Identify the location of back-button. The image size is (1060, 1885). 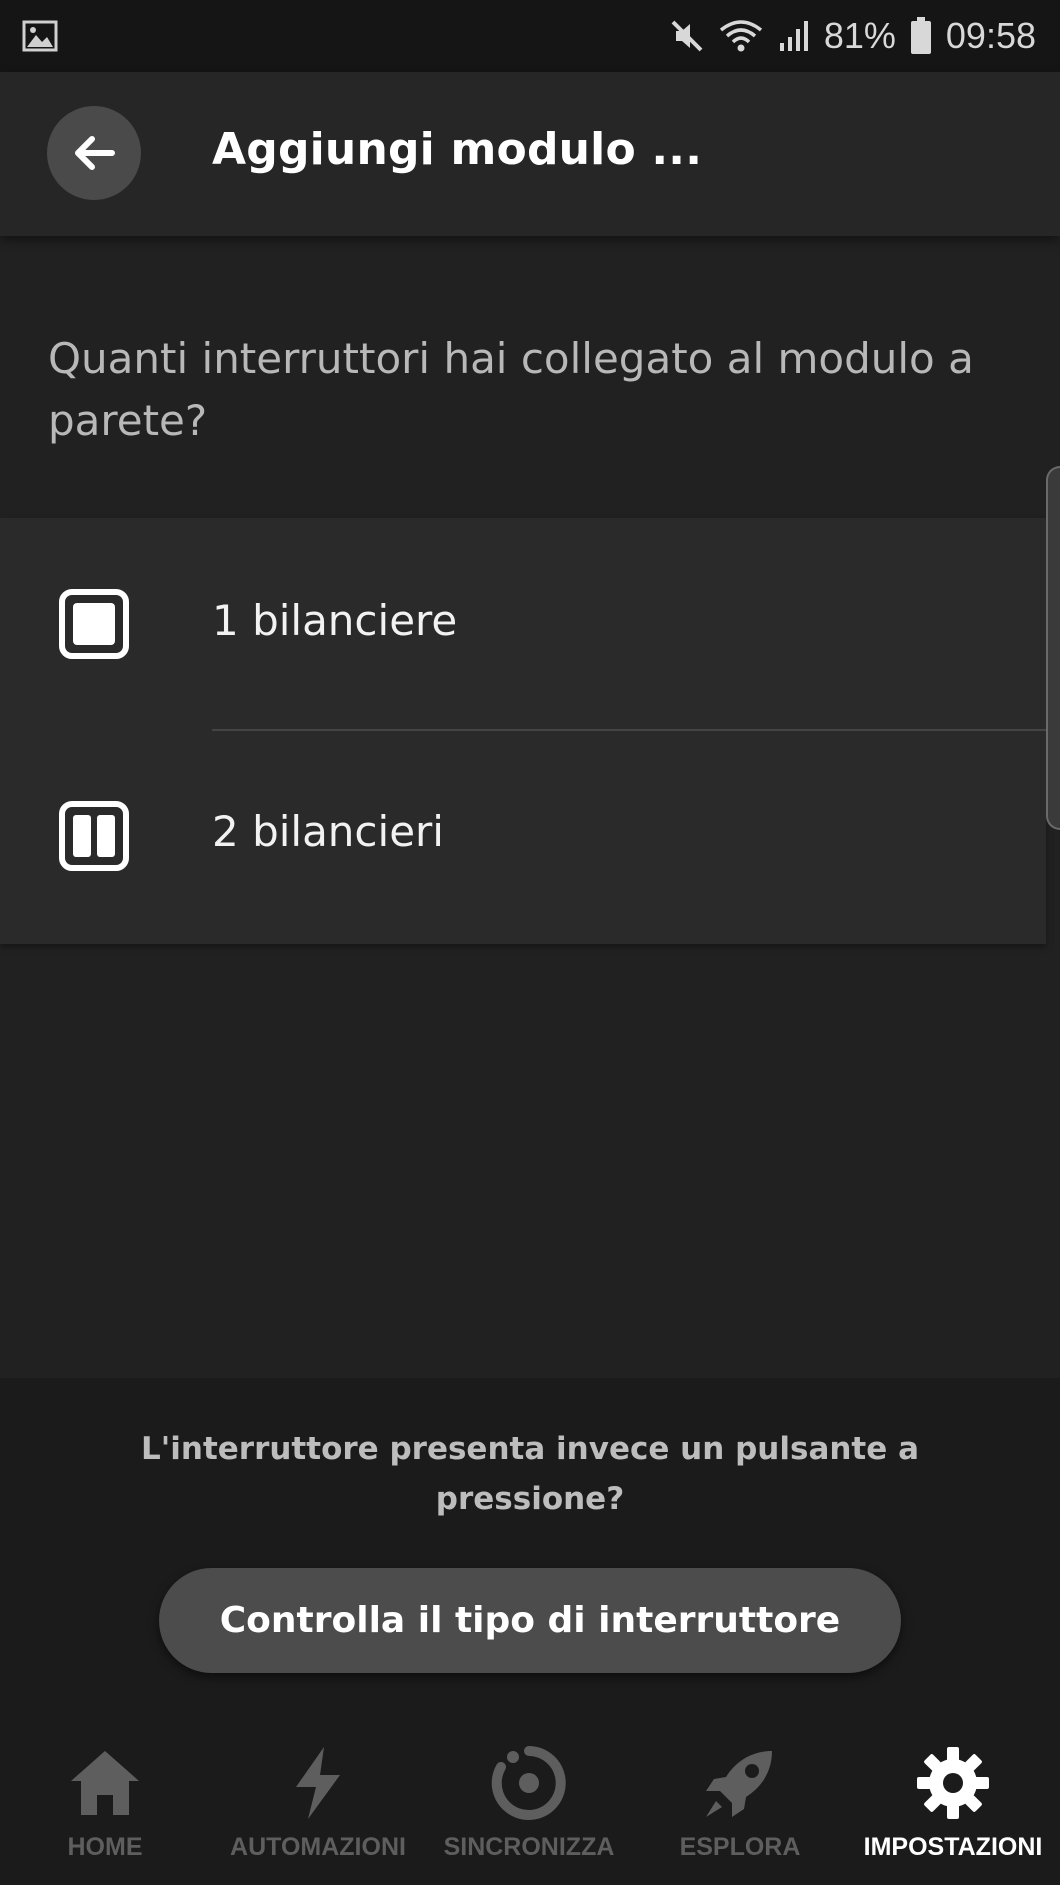
(94, 153).